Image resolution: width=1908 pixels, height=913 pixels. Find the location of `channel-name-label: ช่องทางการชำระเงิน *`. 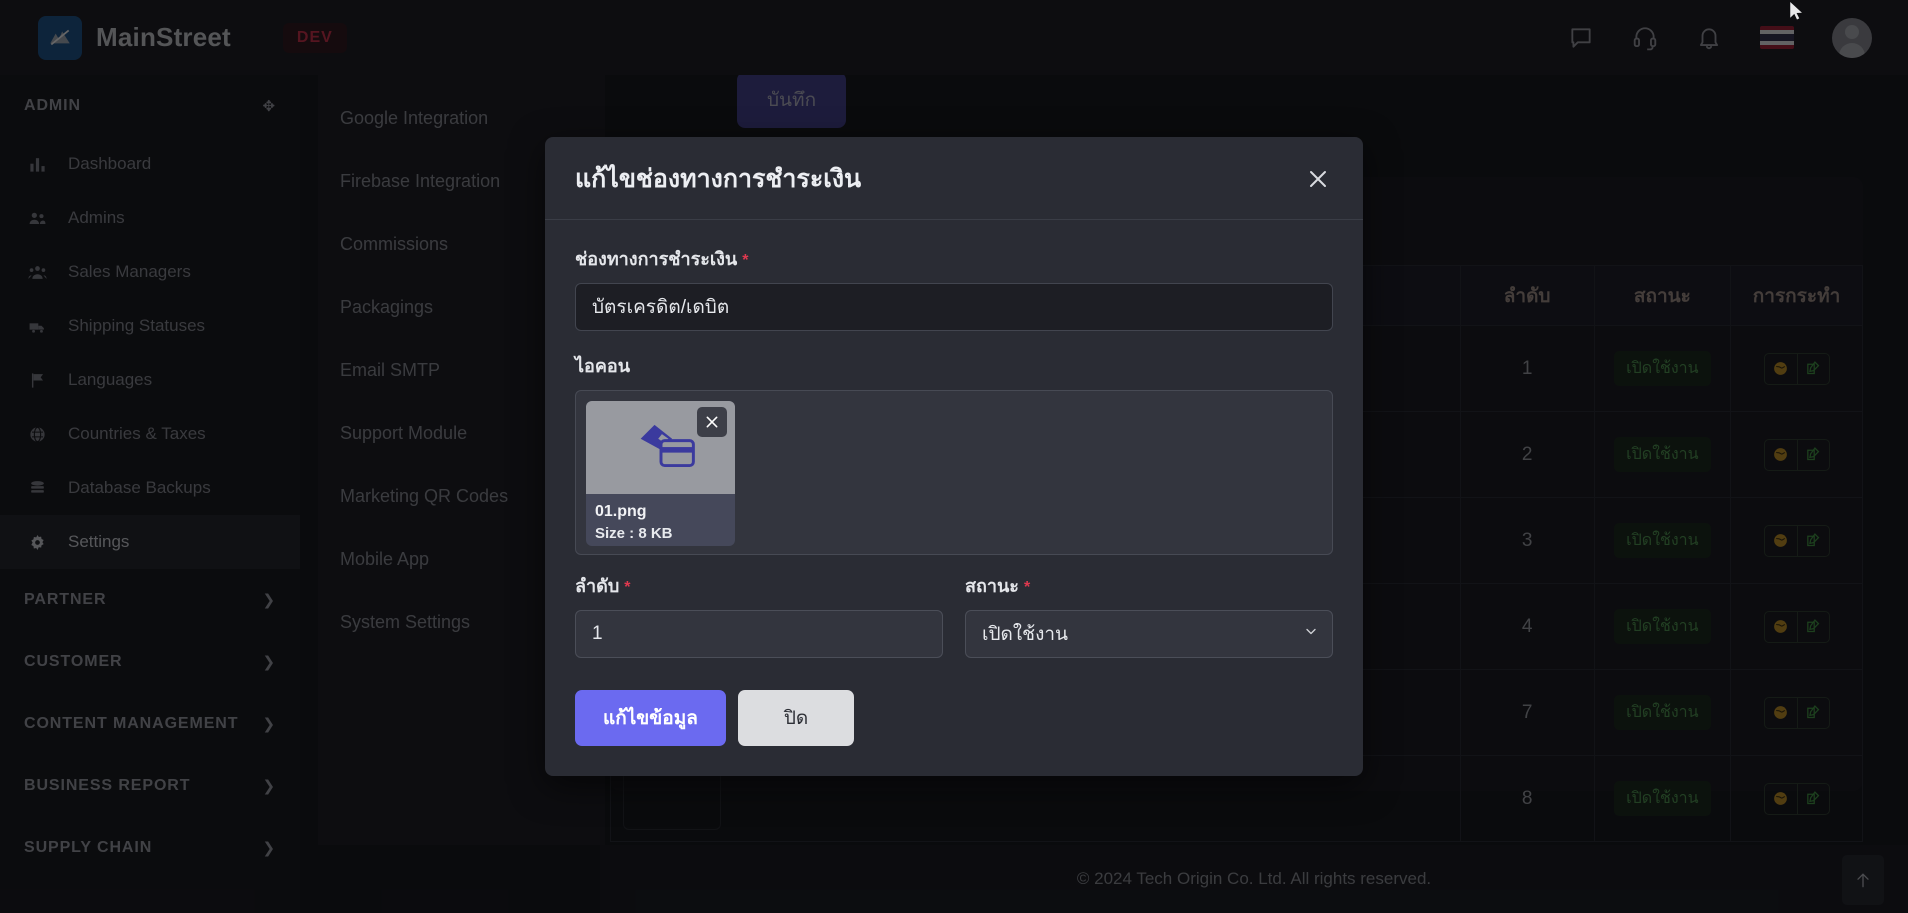

channel-name-label: ช่องทางการชำระเงิน * is located at coordinates (954, 258).